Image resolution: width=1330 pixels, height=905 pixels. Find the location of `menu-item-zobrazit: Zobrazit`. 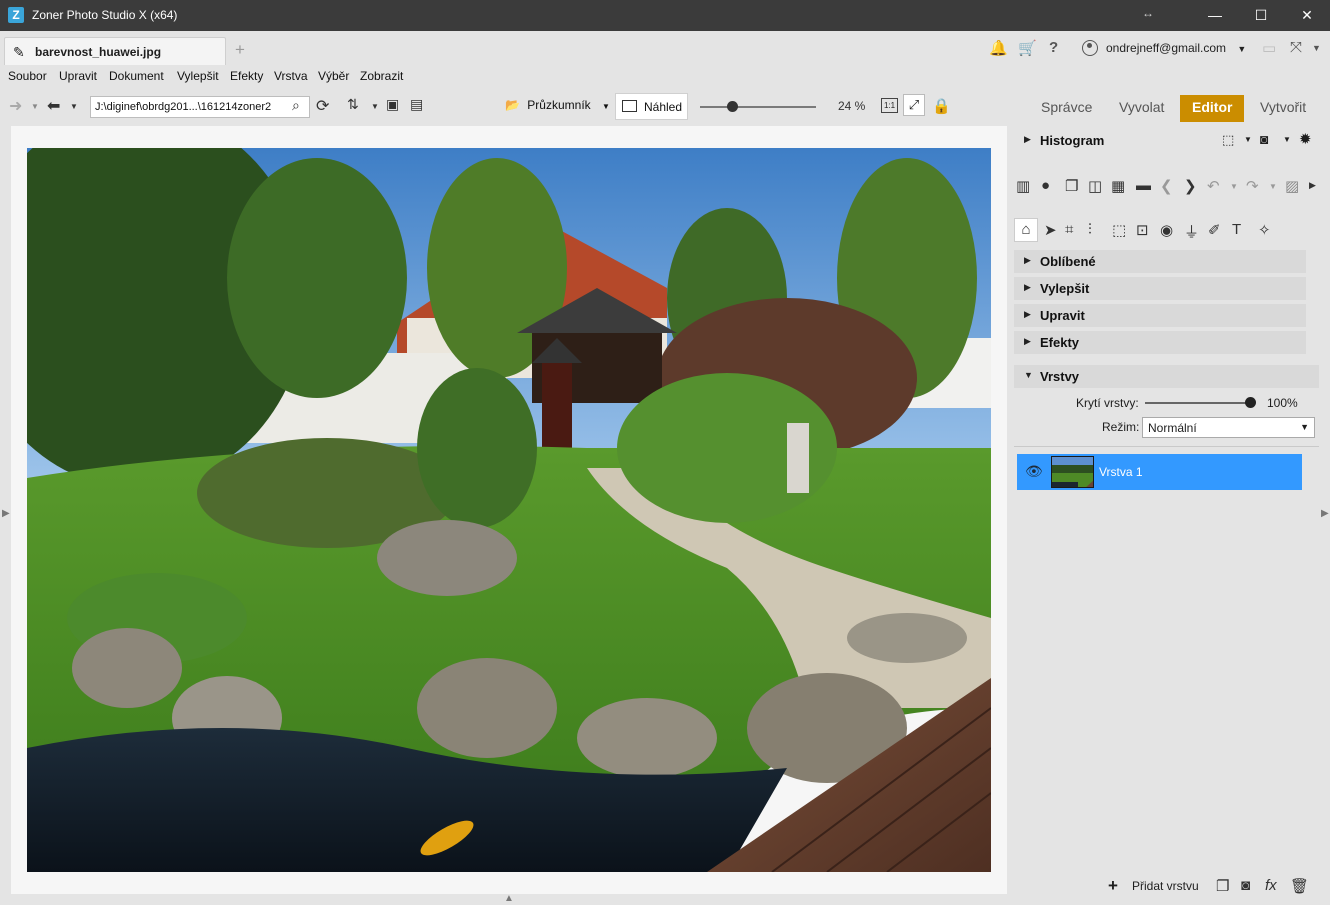

menu-item-zobrazit: Zobrazit is located at coordinates (381, 76).